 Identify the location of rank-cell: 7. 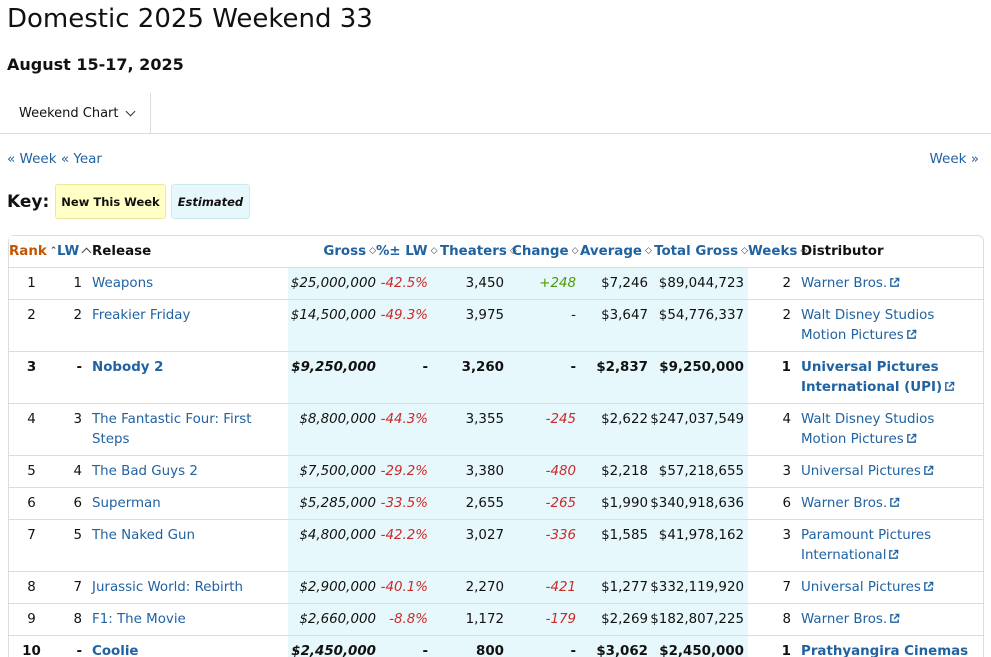
(31, 544).